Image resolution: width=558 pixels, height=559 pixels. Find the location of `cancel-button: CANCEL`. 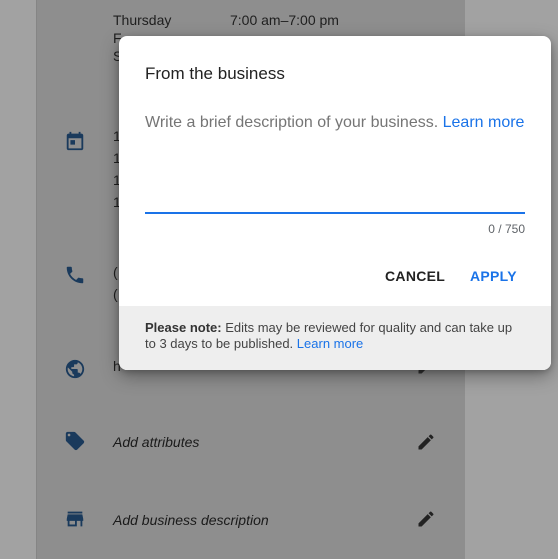

cancel-button: CANCEL is located at coordinates (415, 276).